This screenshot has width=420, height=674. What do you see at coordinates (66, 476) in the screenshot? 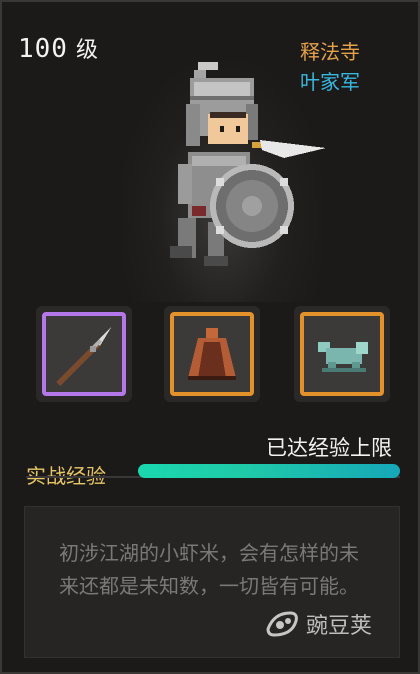
I see `exp-label: 实战经验` at bounding box center [66, 476].